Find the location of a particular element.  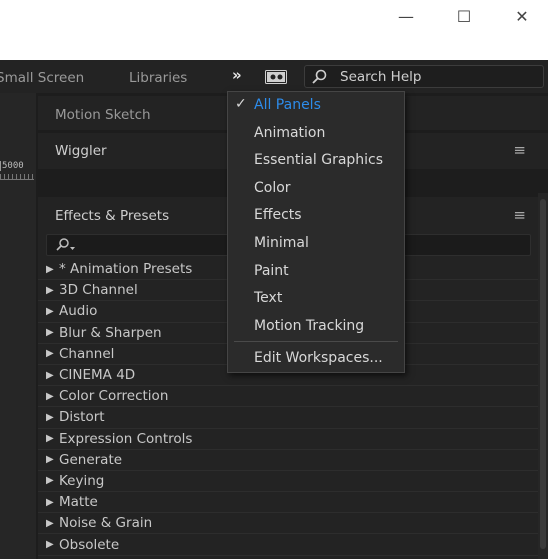

maximize-button: ☐ is located at coordinates (464, 16).